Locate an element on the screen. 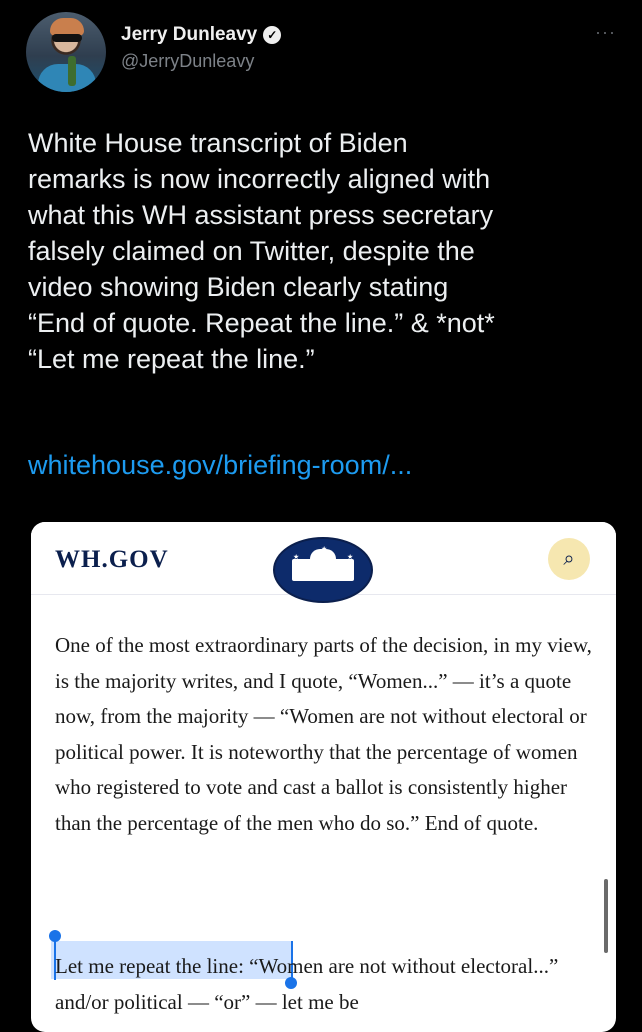 The height and width of the screenshot is (1032, 642). author-row: Jerry Dunleavy ✓ is located at coordinates (201, 35).